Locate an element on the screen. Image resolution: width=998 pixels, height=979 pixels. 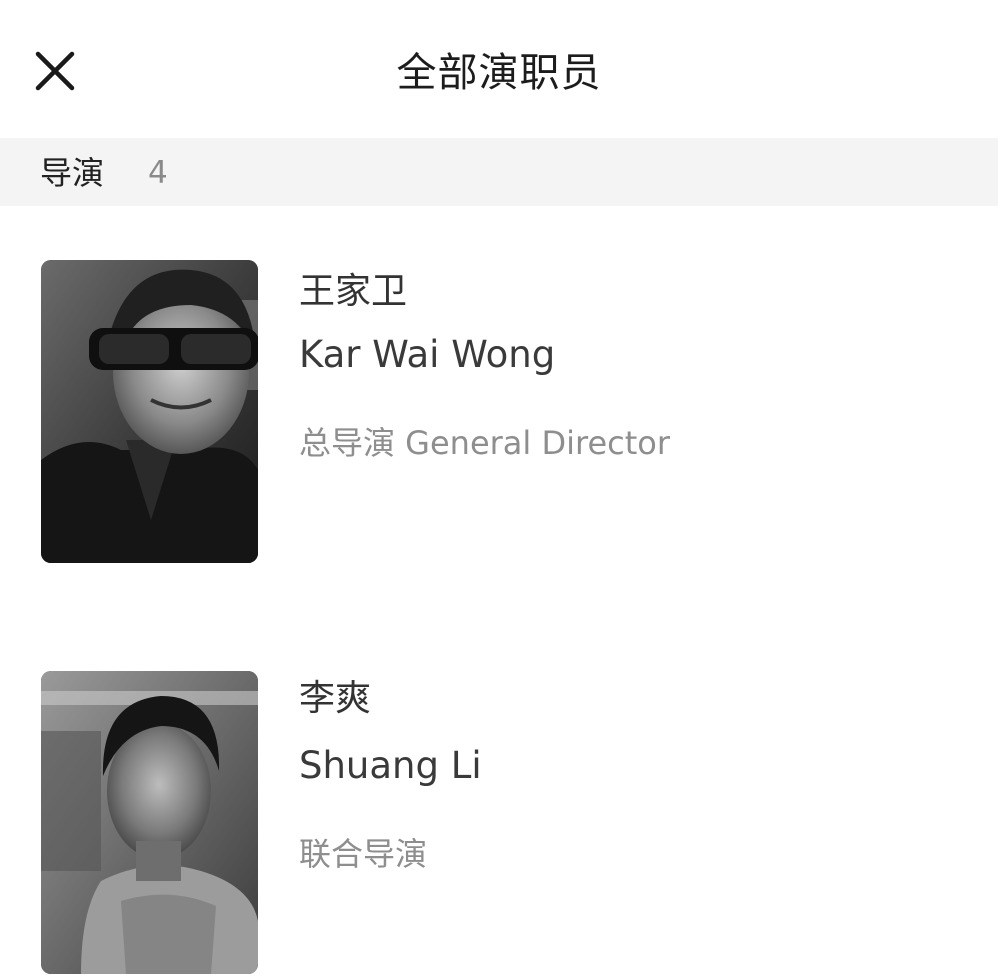
person-chinese-name: 李爽 is located at coordinates (335, 698).